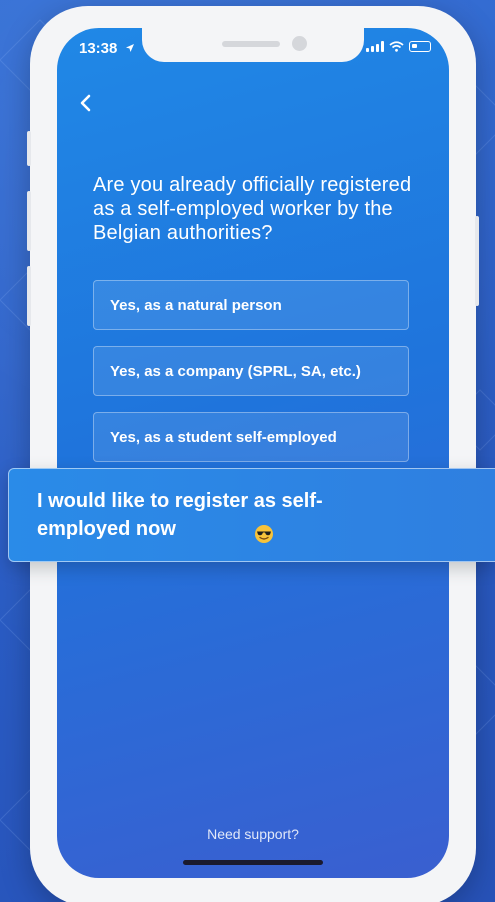 This screenshot has width=495, height=902. I want to click on phone-volume-down-button, so click(29, 296).